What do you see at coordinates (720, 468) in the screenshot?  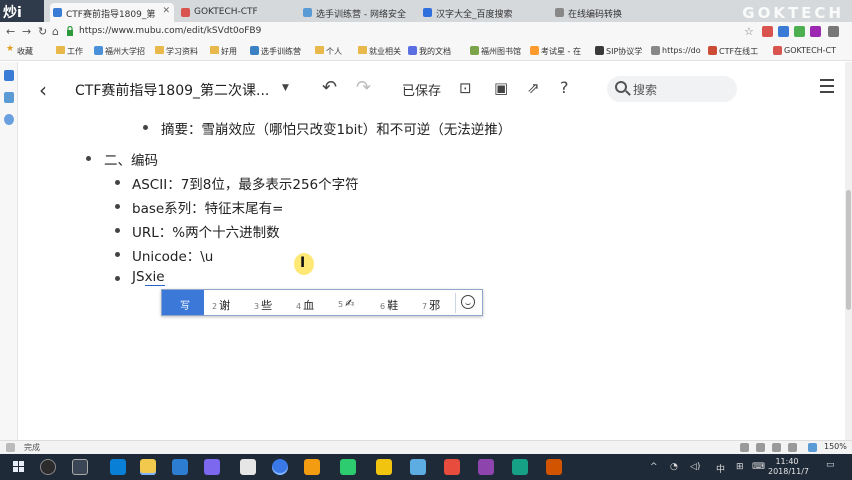 I see `input-language: 中` at bounding box center [720, 468].